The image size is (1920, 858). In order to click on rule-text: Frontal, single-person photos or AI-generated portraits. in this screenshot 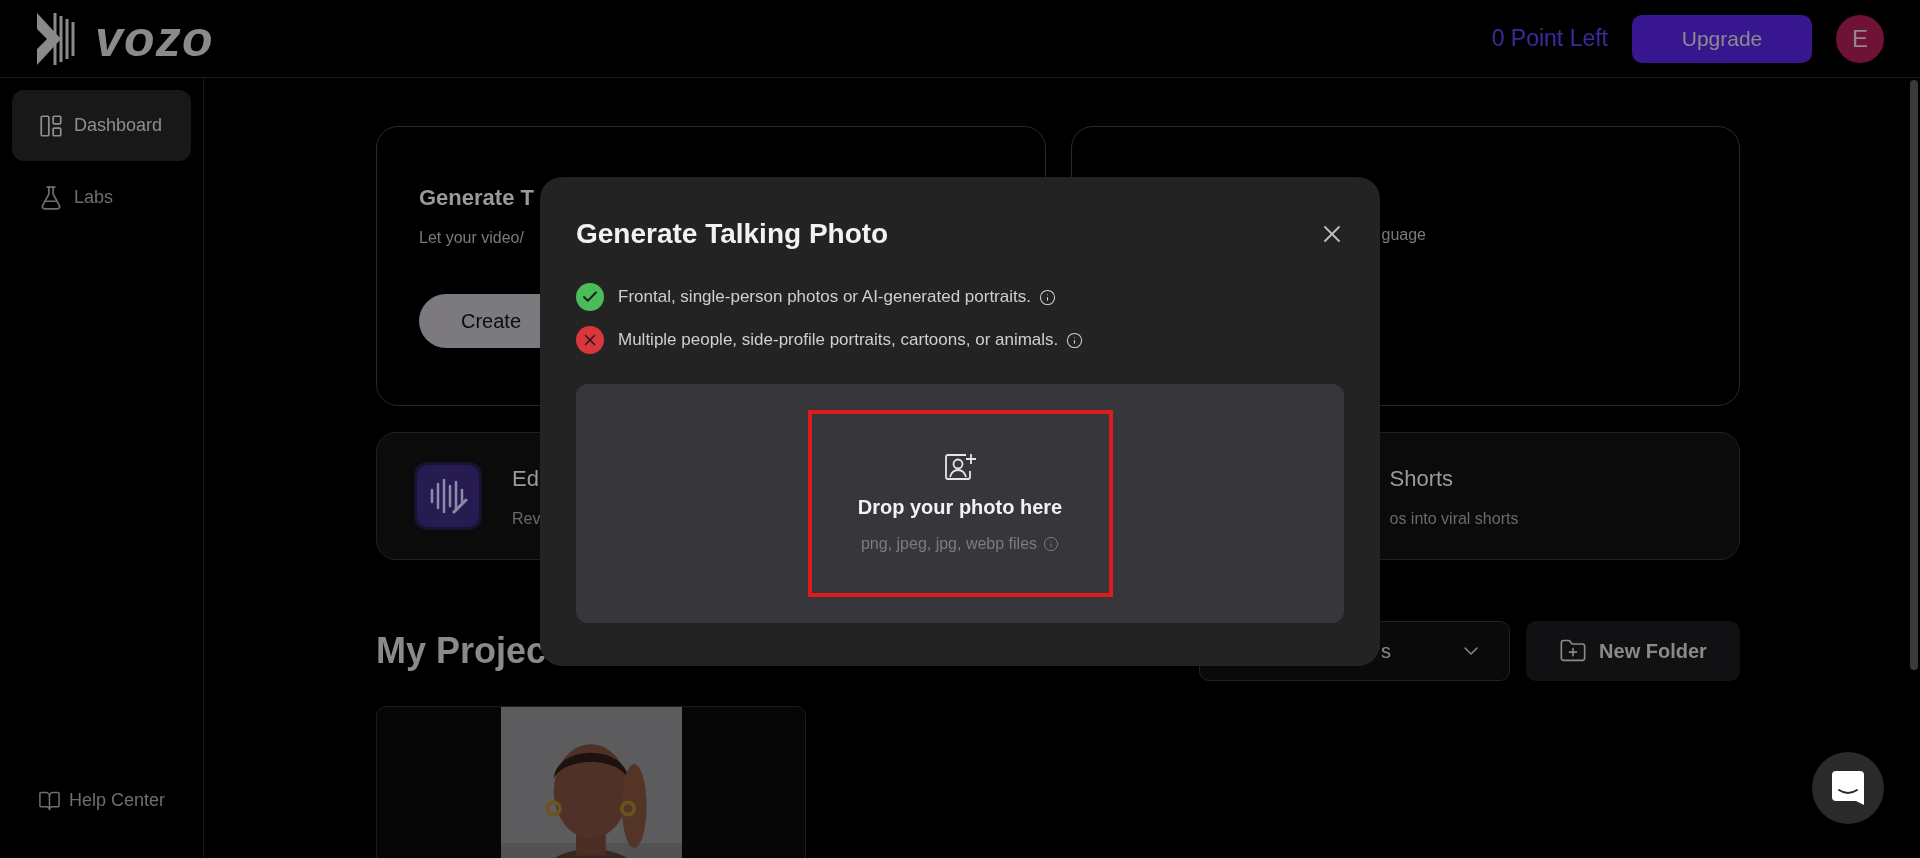, I will do `click(824, 297)`.